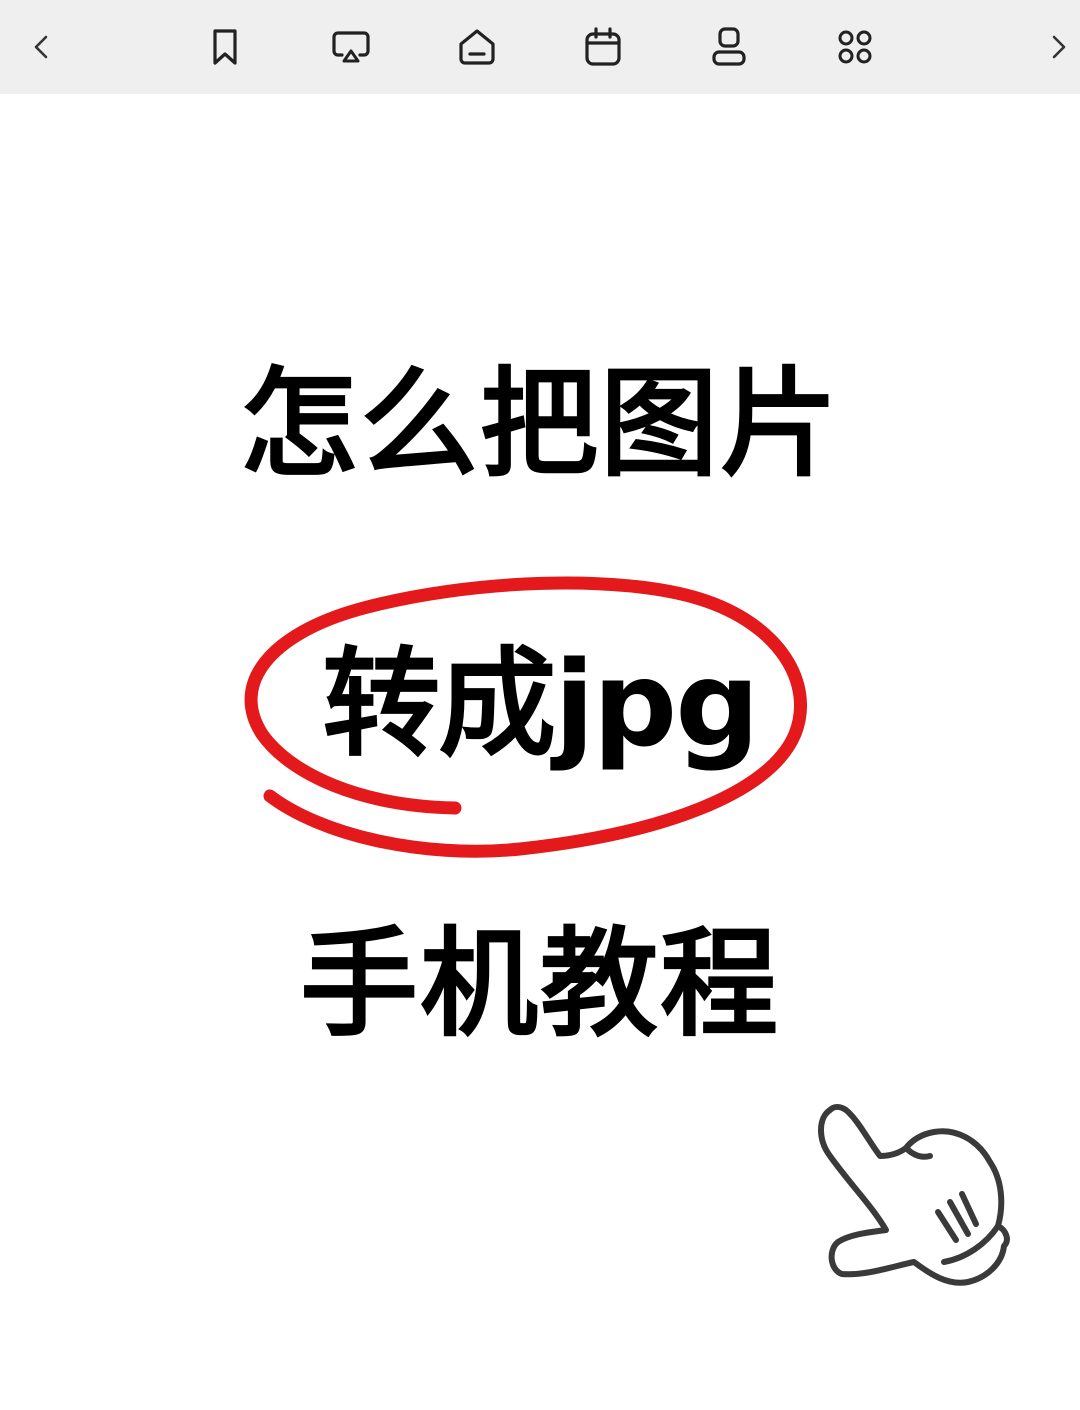 The width and height of the screenshot is (1080, 1410). I want to click on chevron-right-icon, so click(1059, 47).